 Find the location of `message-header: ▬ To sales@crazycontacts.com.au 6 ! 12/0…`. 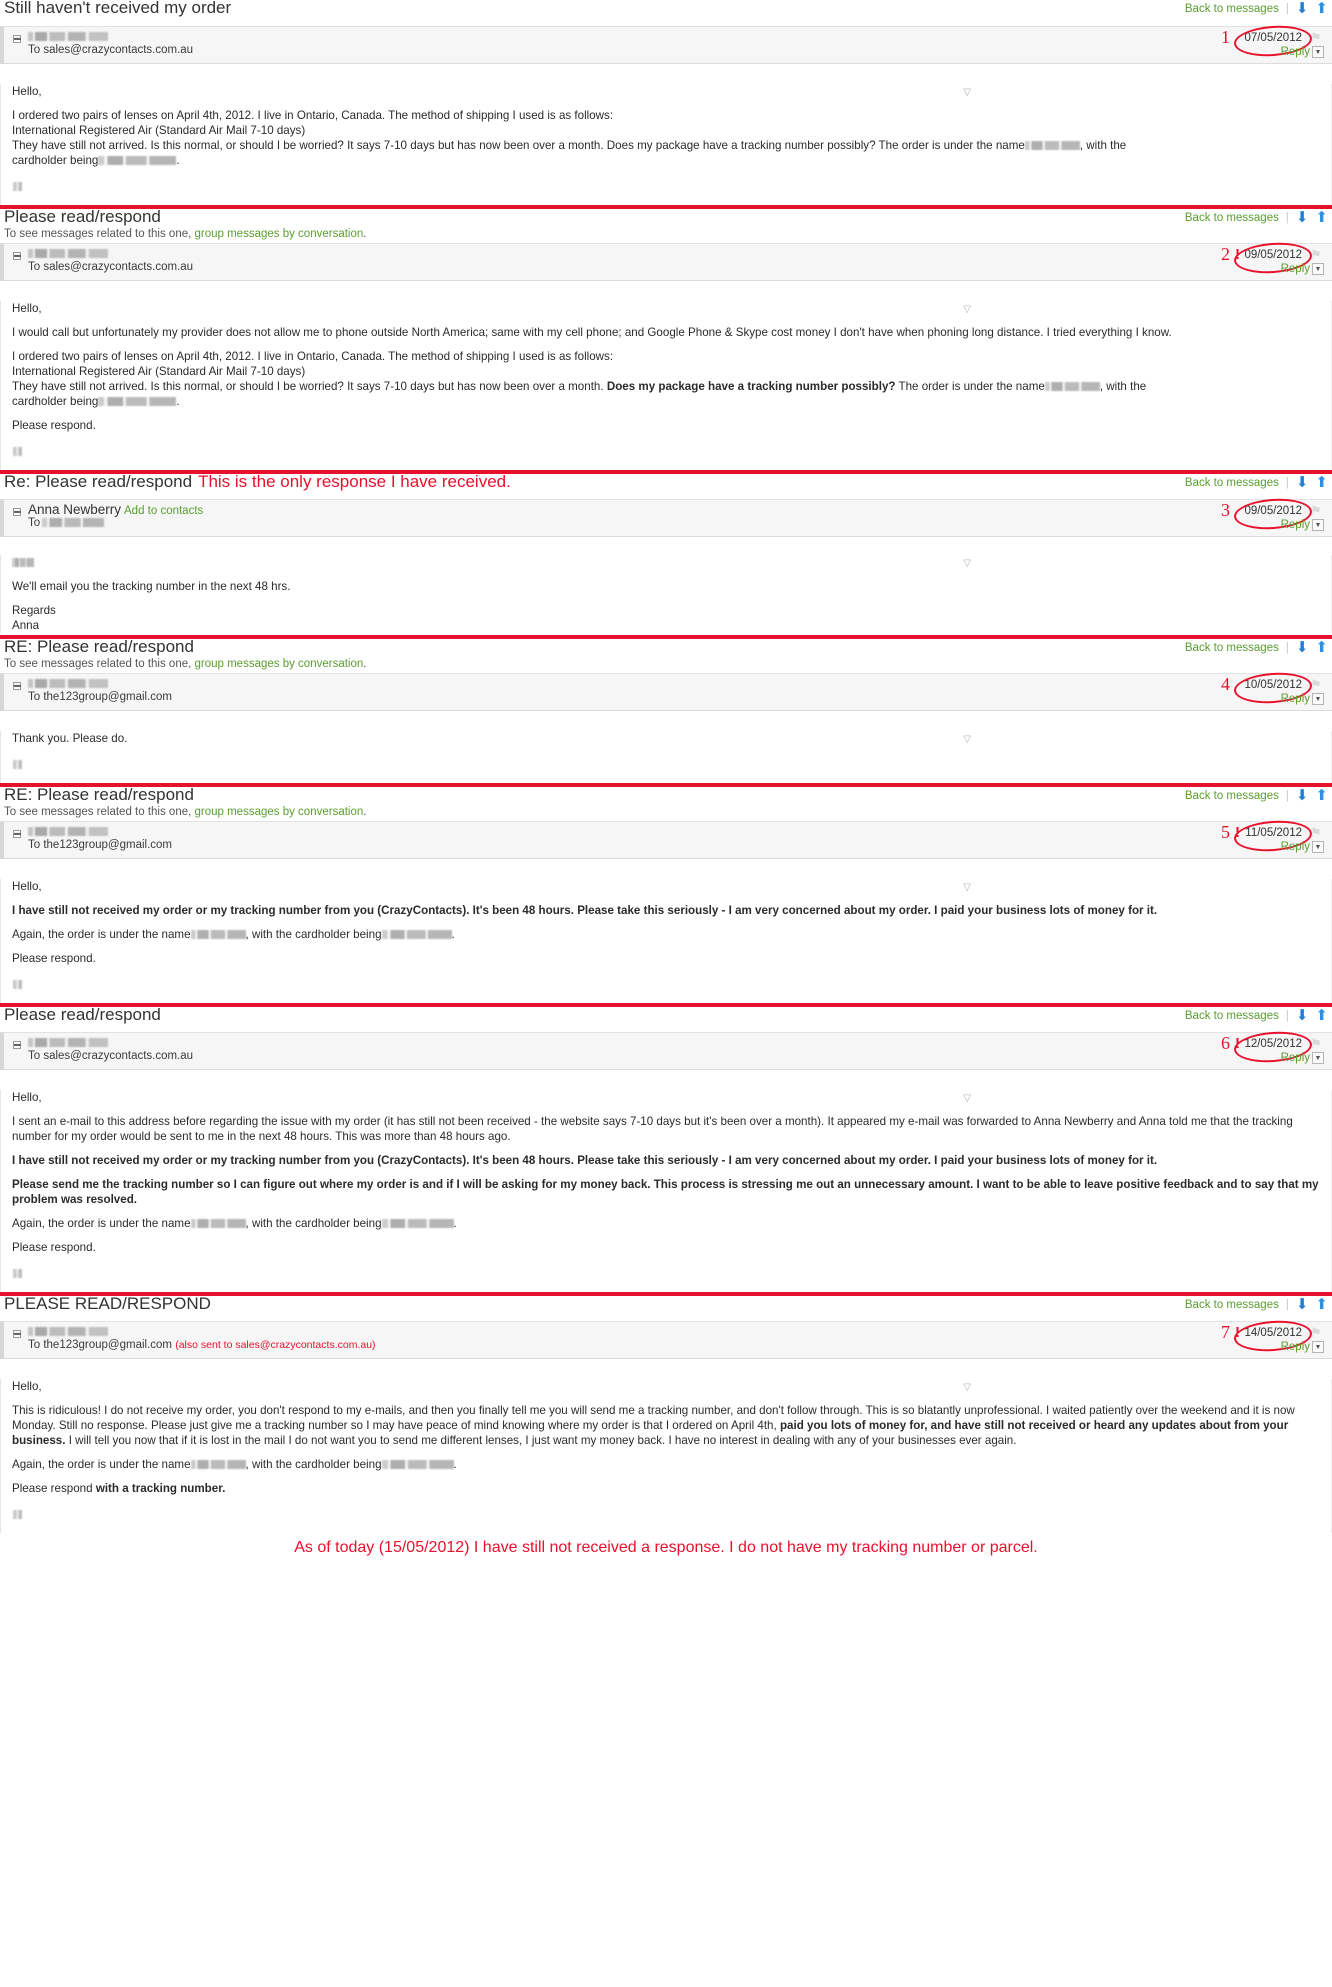

message-header: ▬ To sales@crazycontacts.com.au 6 ! 12/0… is located at coordinates (666, 1049).